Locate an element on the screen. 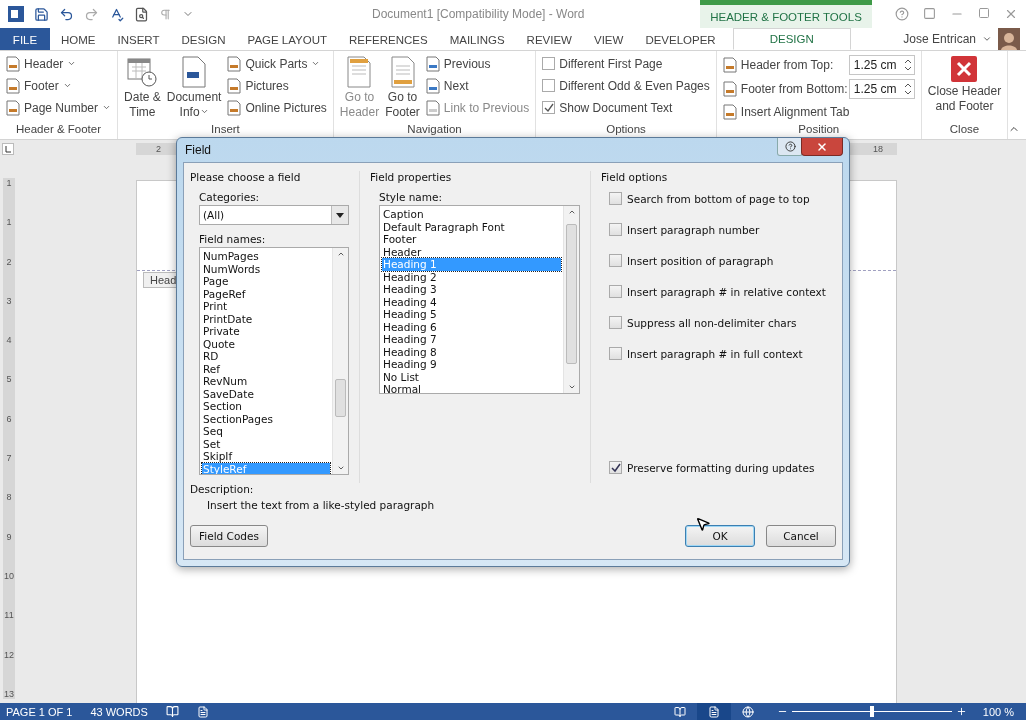 The height and width of the screenshot is (720, 1026). list-item: Private is located at coordinates (266, 331).